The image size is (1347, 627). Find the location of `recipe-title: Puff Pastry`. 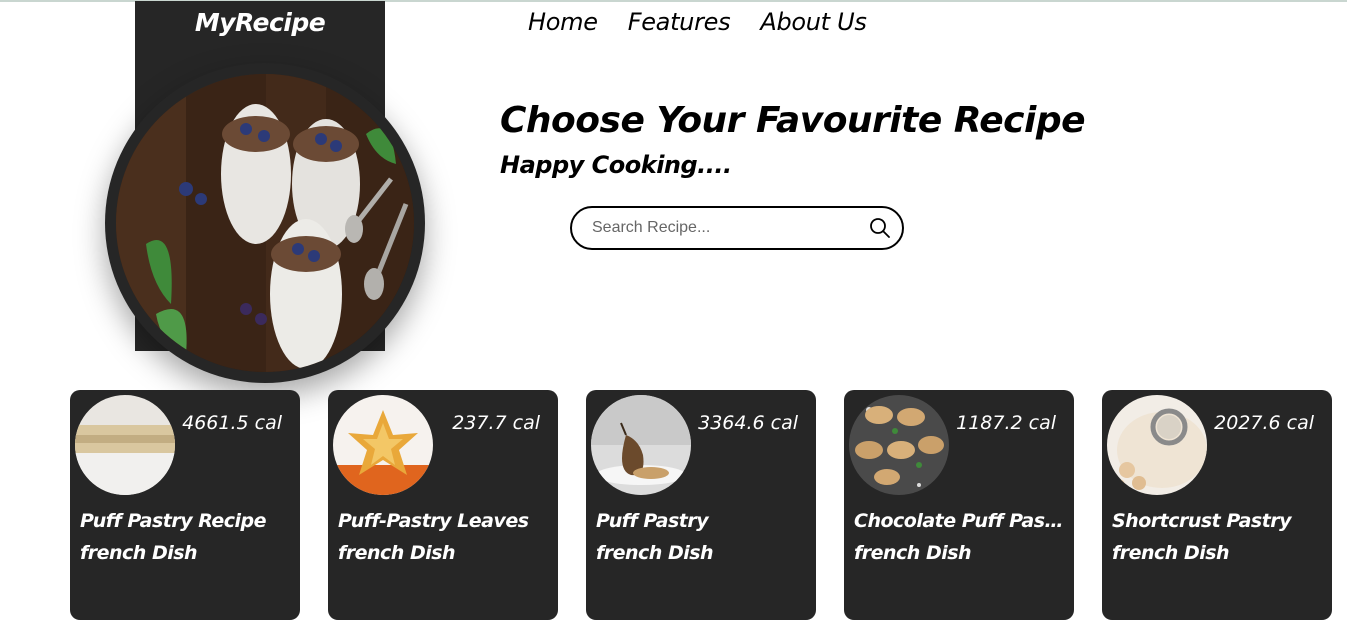

recipe-title: Puff Pastry is located at coordinates (652, 521).